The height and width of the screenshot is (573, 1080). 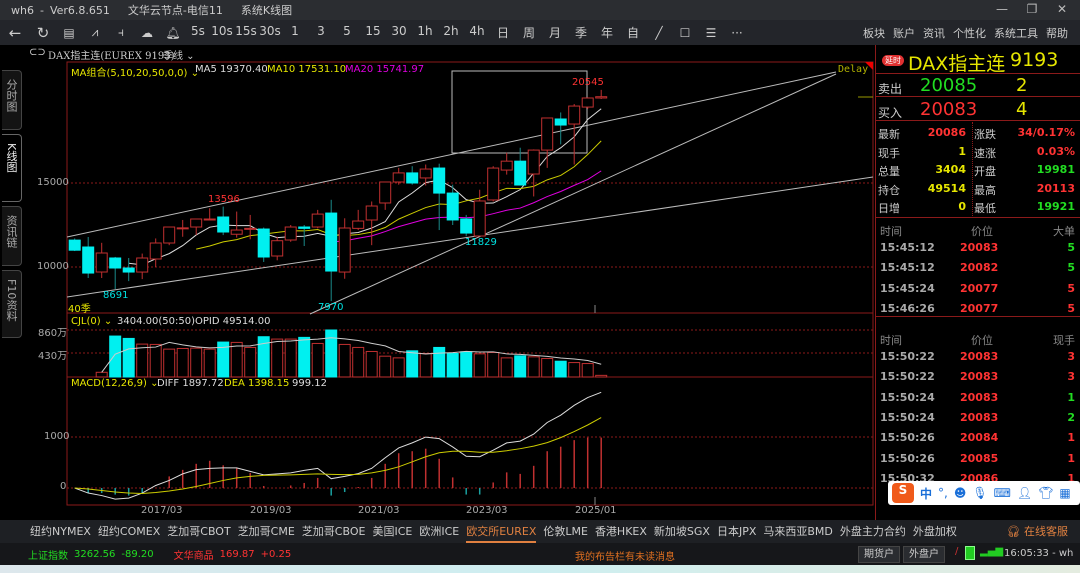 I want to click on exchange-tab: 伦敦LME, so click(x=565, y=531).